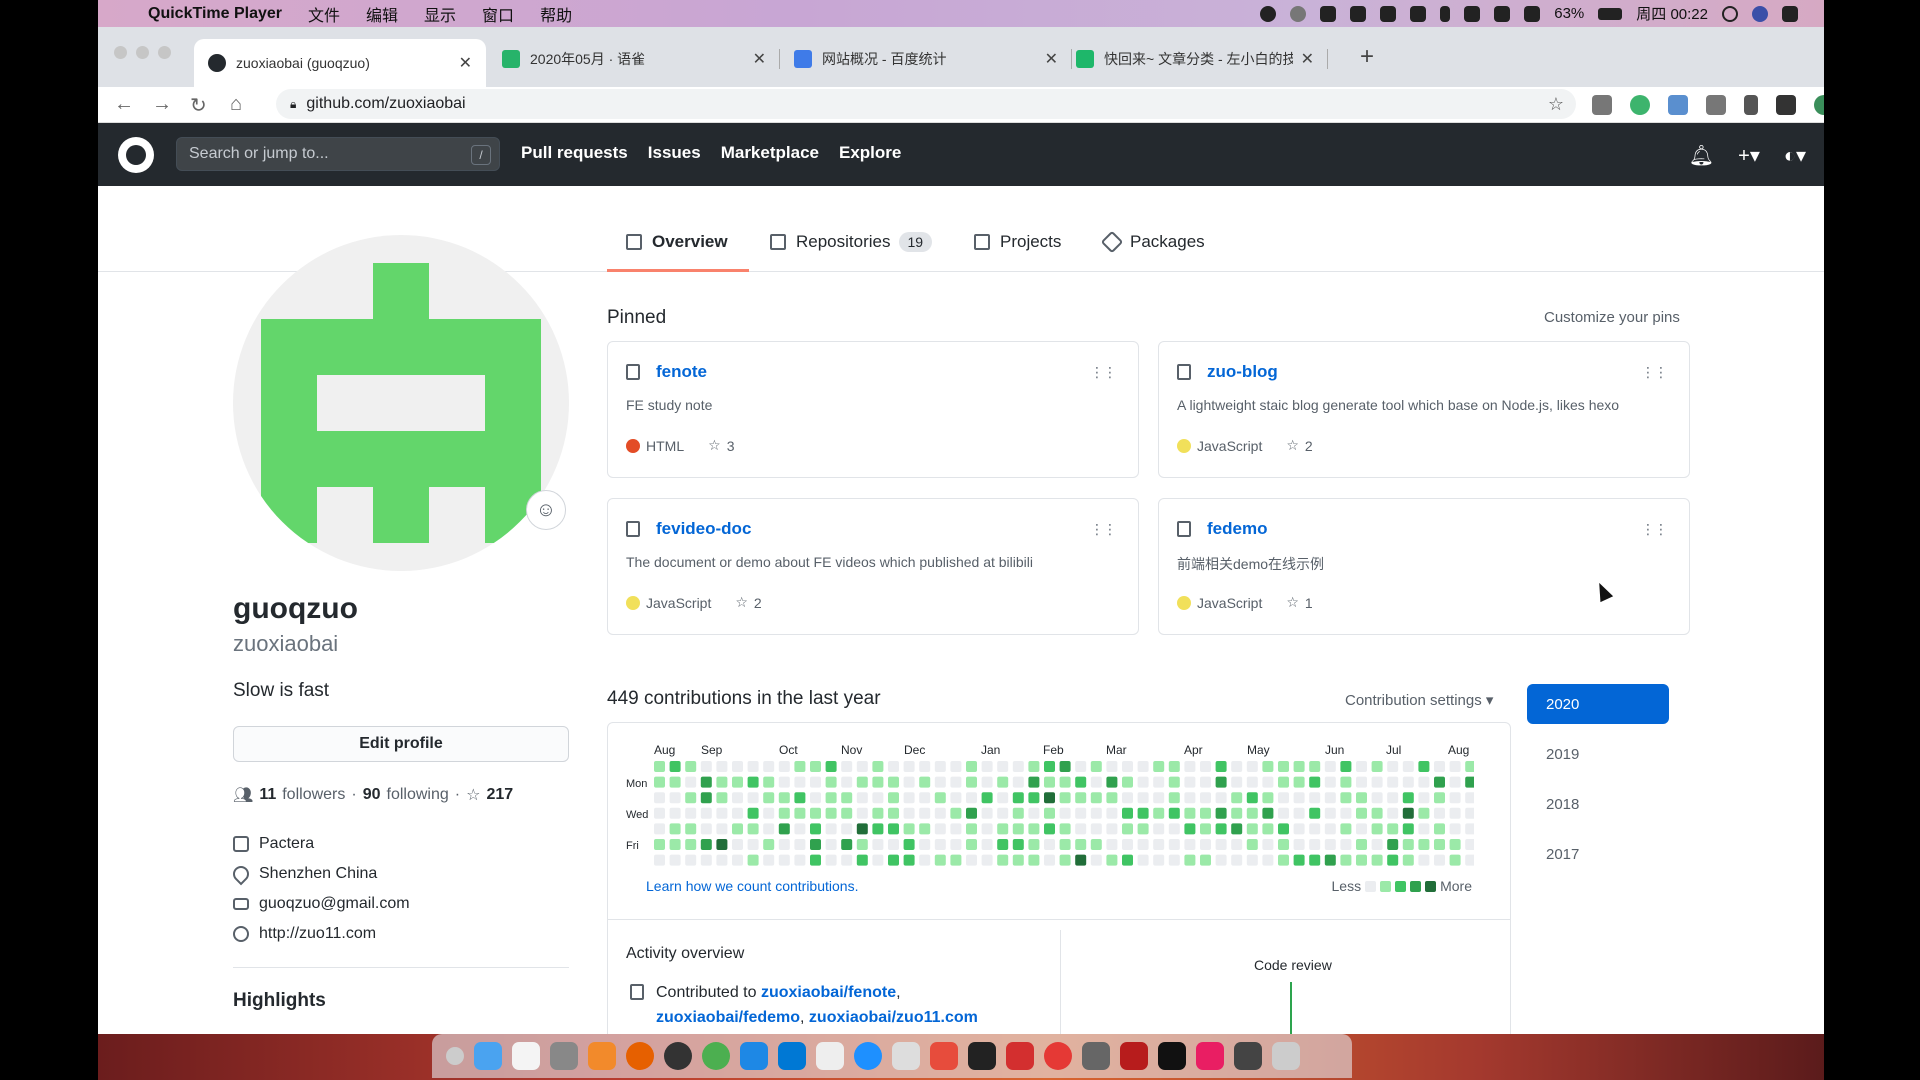  Describe the element at coordinates (1598, 754) in the screenshot. I see `year-2019-button: 2019` at that location.